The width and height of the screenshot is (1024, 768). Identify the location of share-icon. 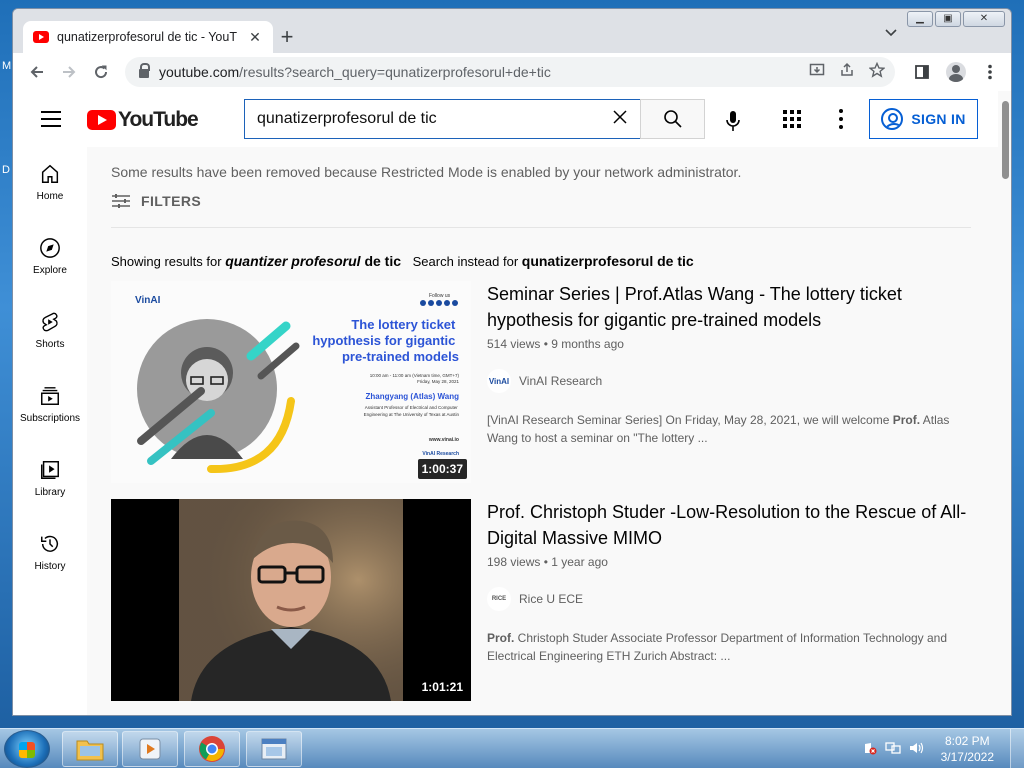
(847, 72).